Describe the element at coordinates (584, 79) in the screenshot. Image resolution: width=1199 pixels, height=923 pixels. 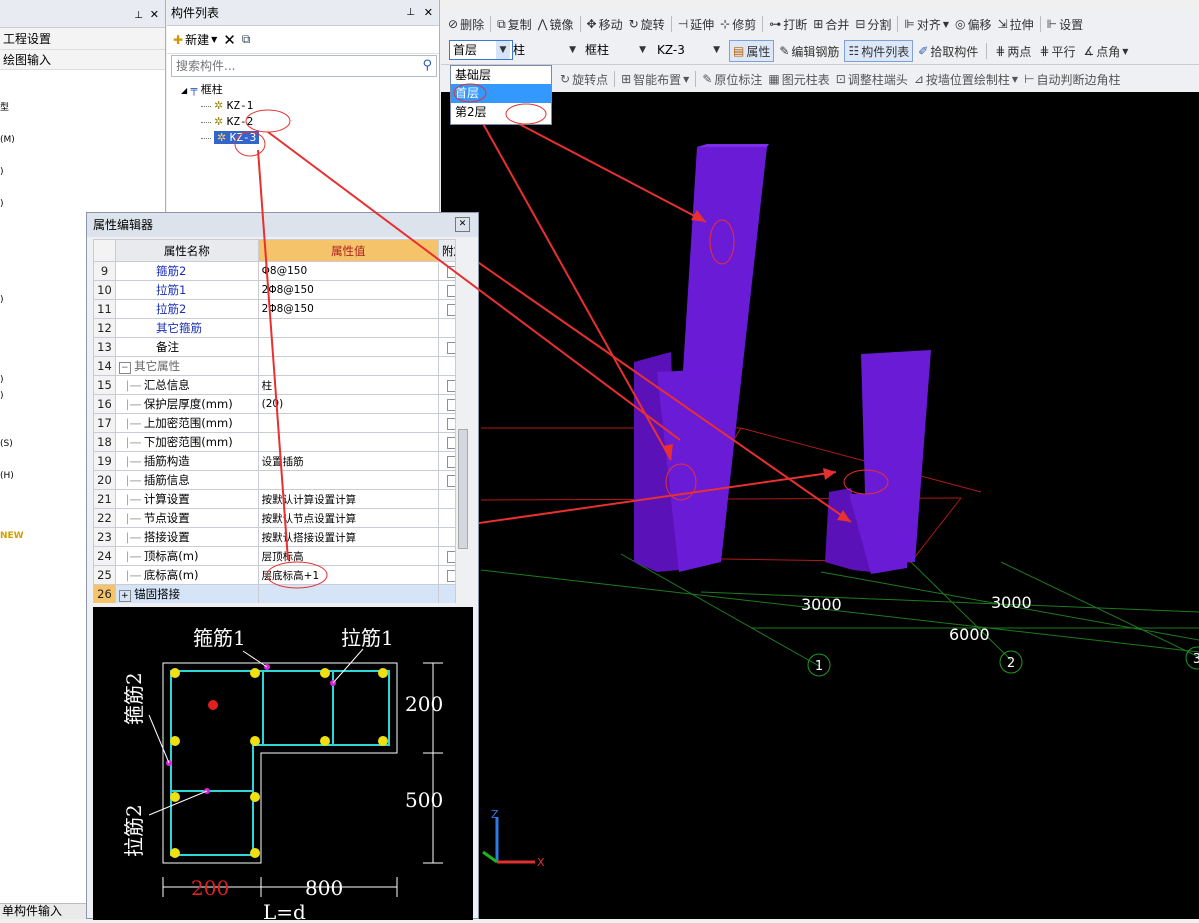
I see `rotate-point-button: ↻ 旋转点` at that location.